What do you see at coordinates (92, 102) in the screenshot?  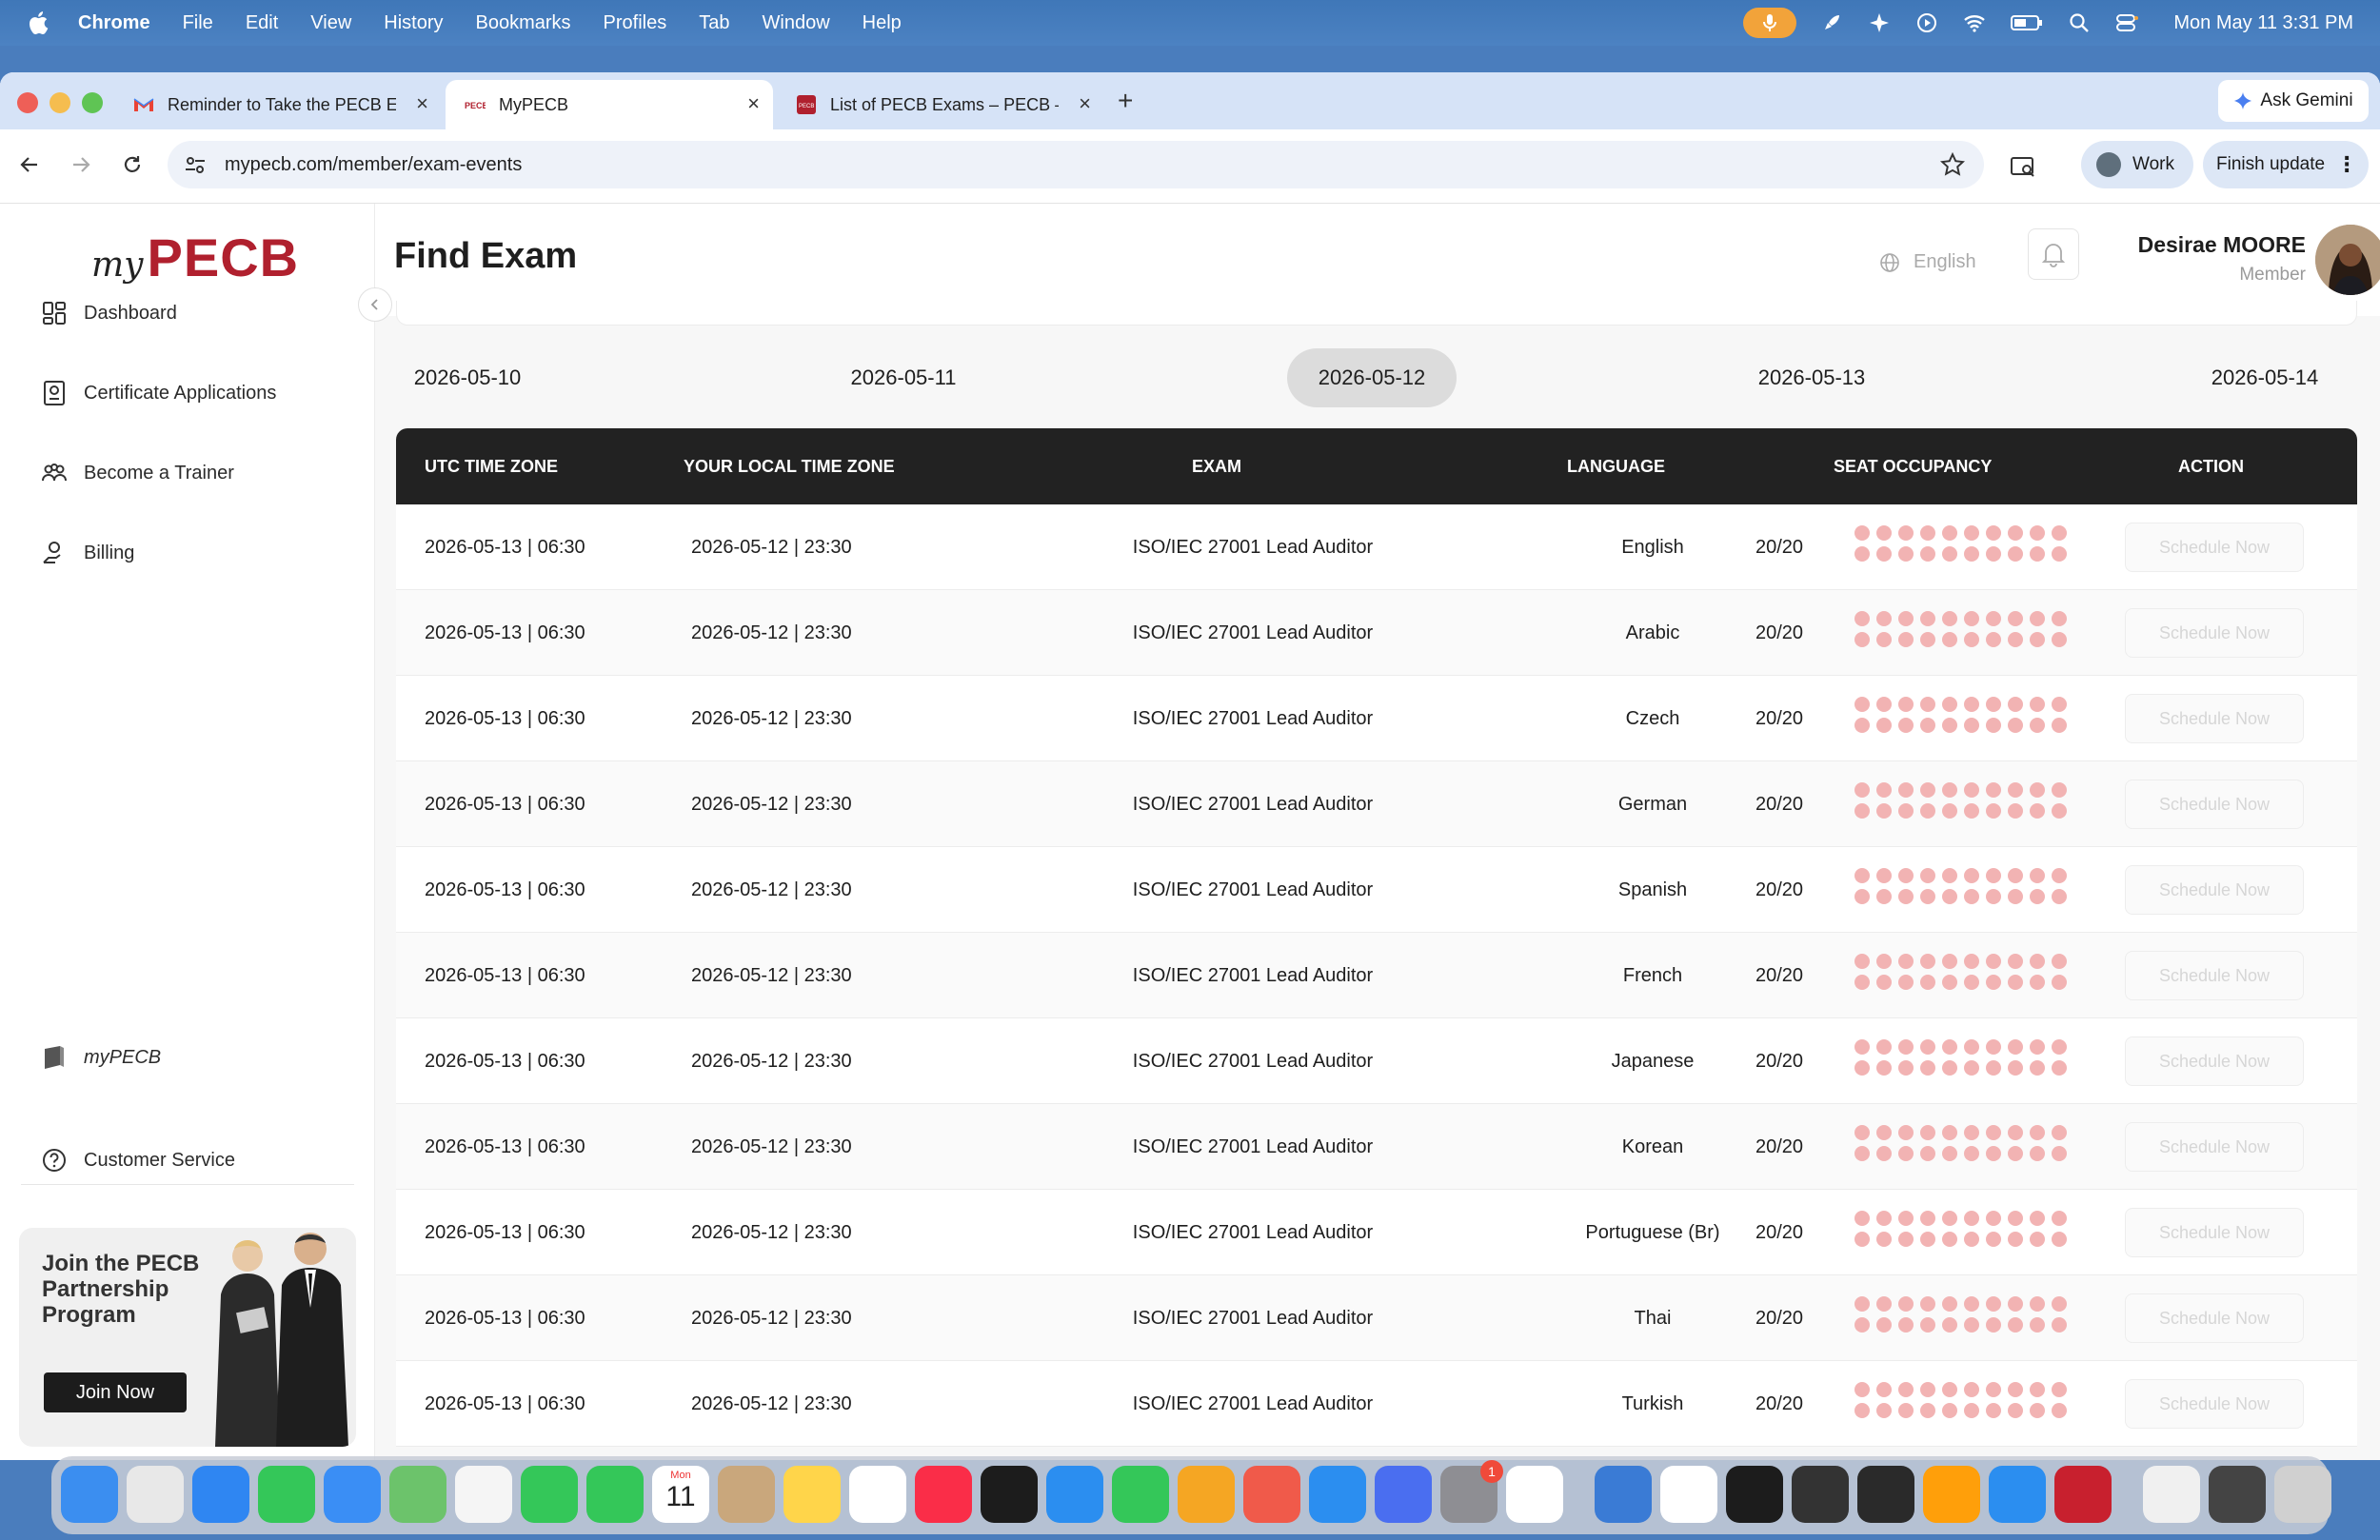 I see `zoom-window-button` at bounding box center [92, 102].